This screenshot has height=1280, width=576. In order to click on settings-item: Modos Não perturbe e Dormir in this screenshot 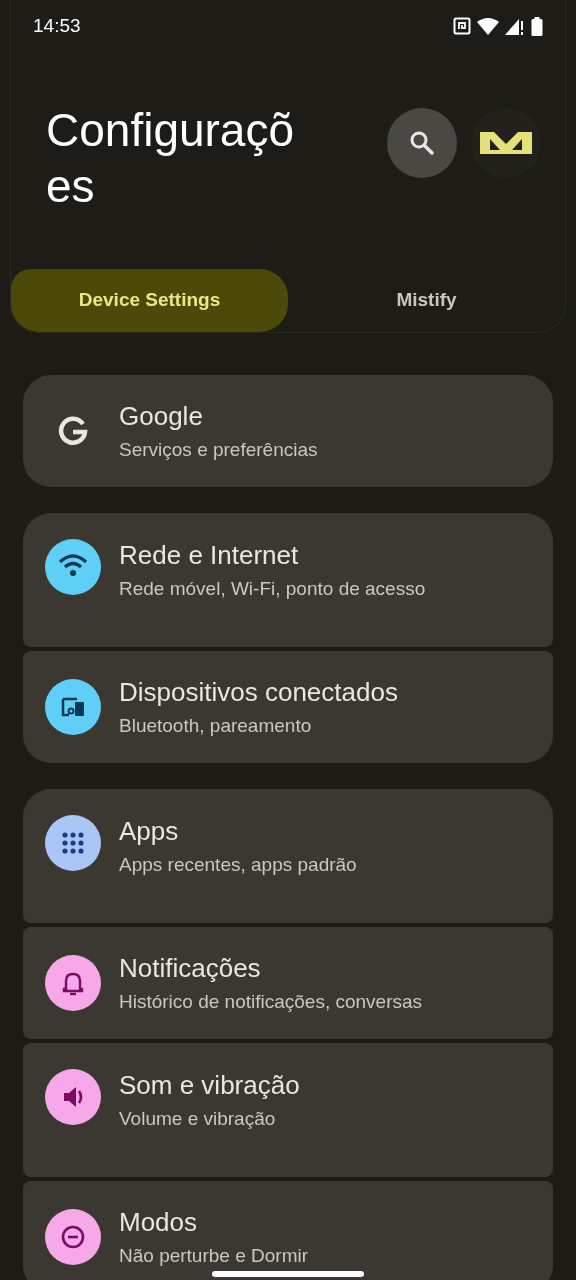, I will do `click(288, 1230)`.